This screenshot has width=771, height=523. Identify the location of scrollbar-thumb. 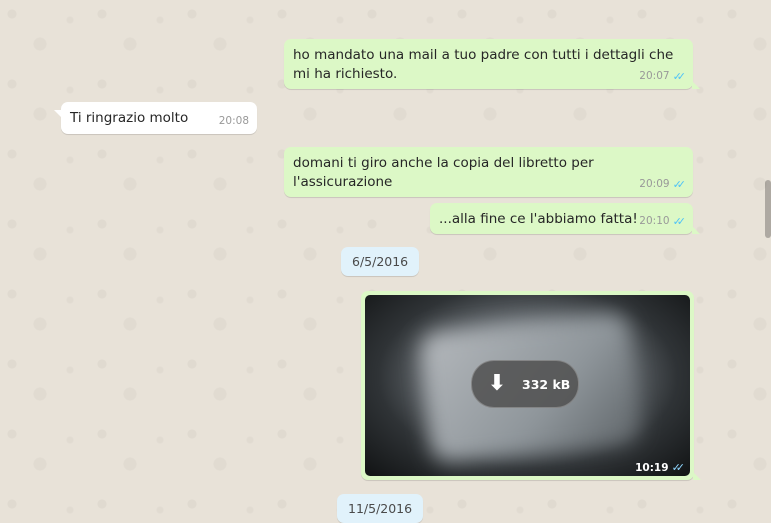
(768, 209).